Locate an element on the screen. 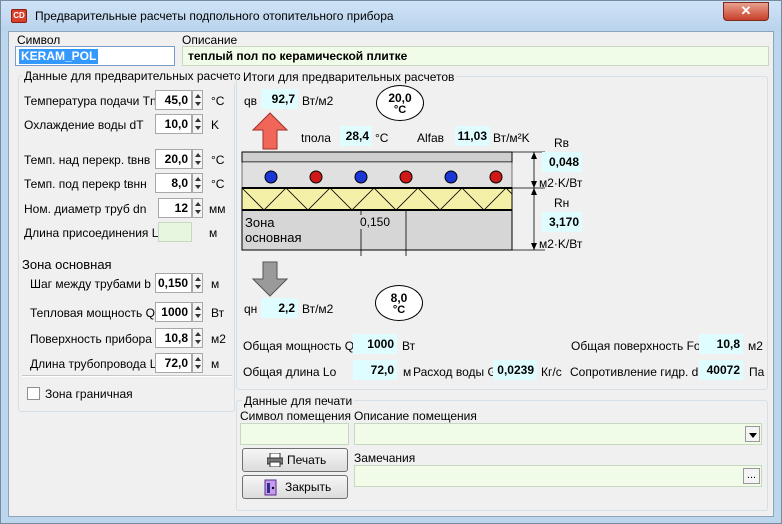 This screenshot has height=524, width=782. symbol-value: KERAM_POL is located at coordinates (59, 56).